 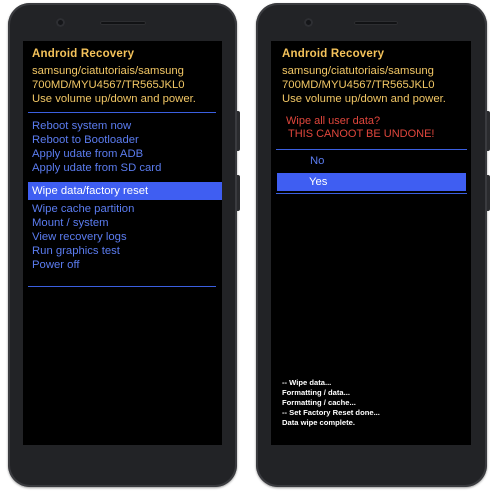 What do you see at coordinates (319, 422) in the screenshot?
I see `log-line: Data wipe complete.` at bounding box center [319, 422].